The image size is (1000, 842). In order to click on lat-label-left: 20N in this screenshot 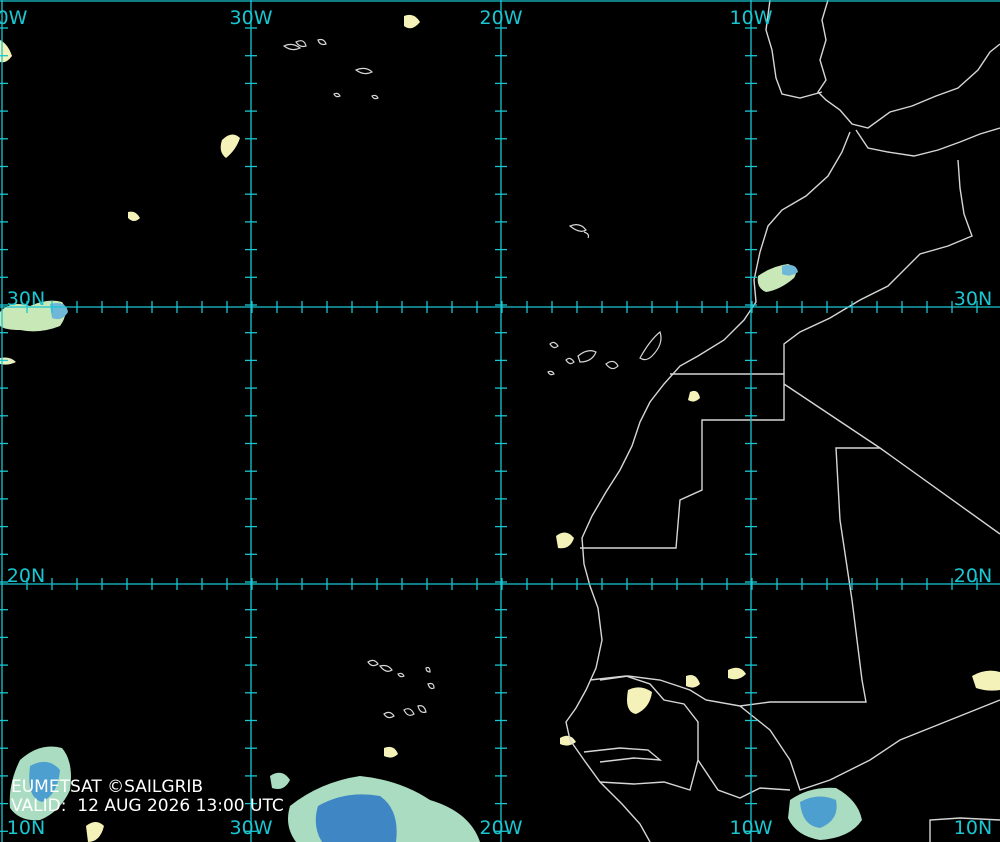, I will do `click(26, 576)`.